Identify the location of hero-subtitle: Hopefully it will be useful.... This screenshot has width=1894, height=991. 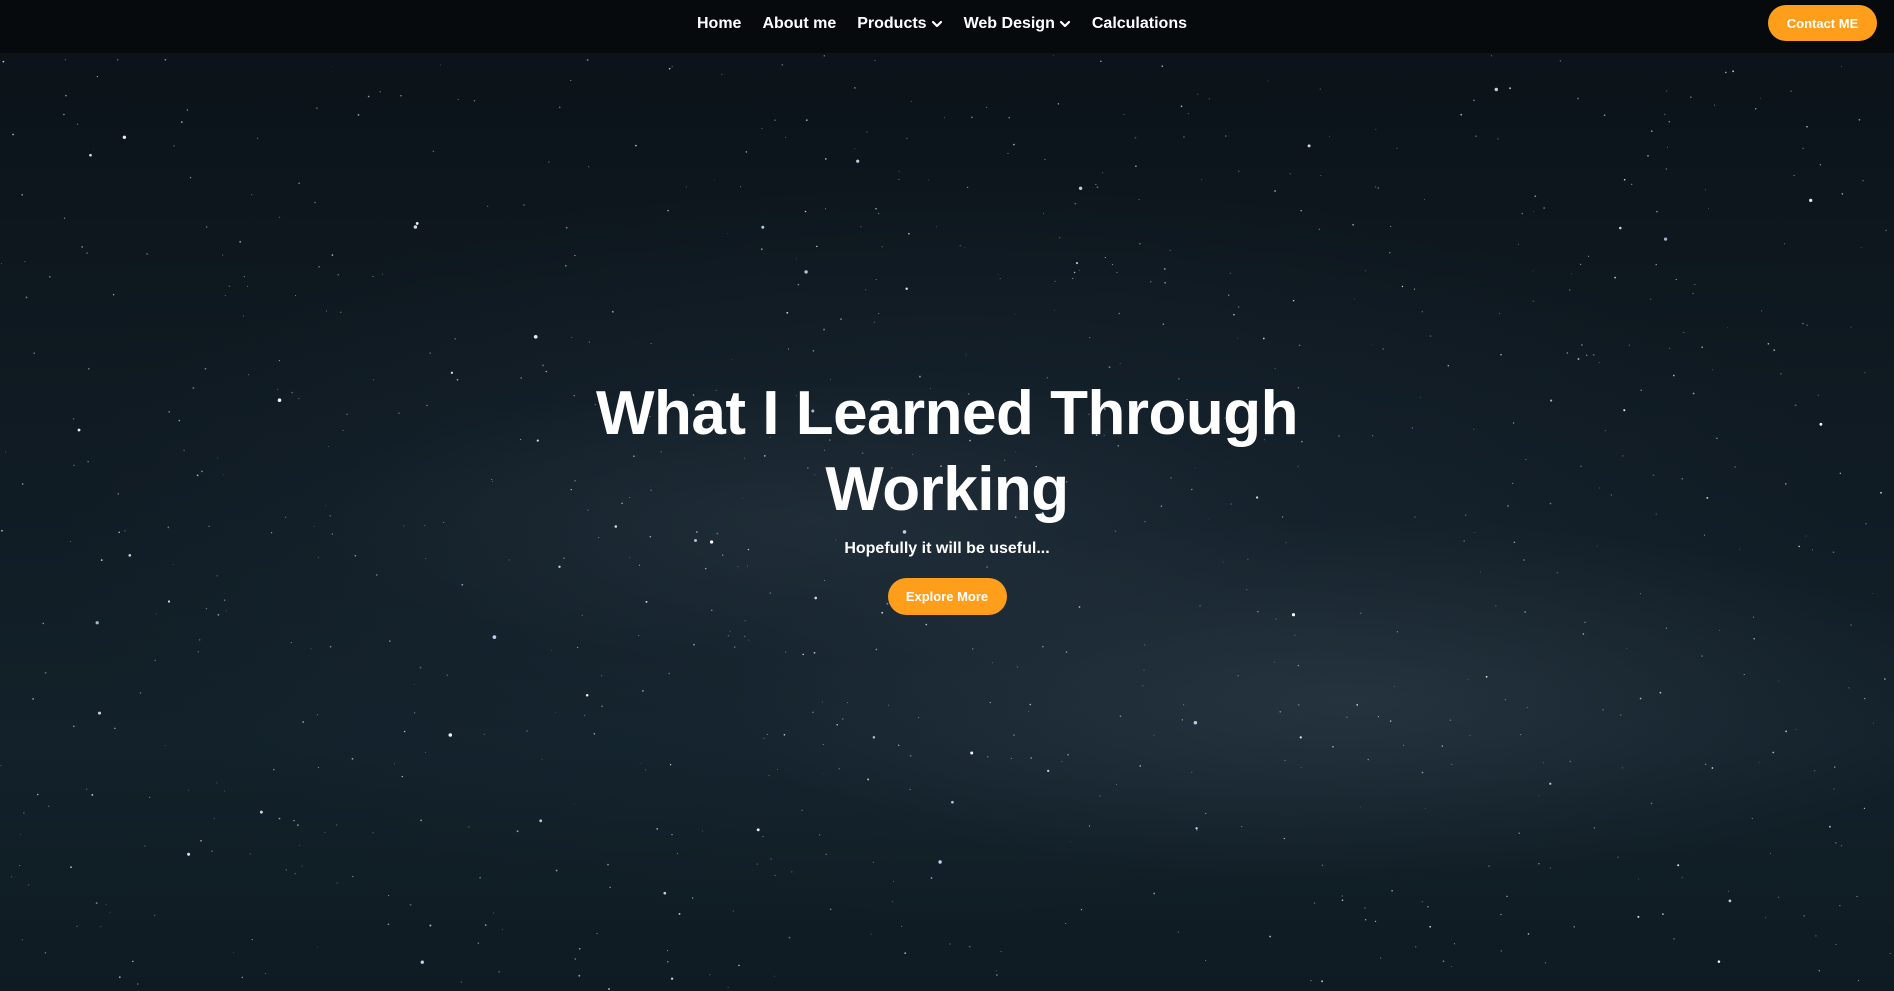
(947, 548).